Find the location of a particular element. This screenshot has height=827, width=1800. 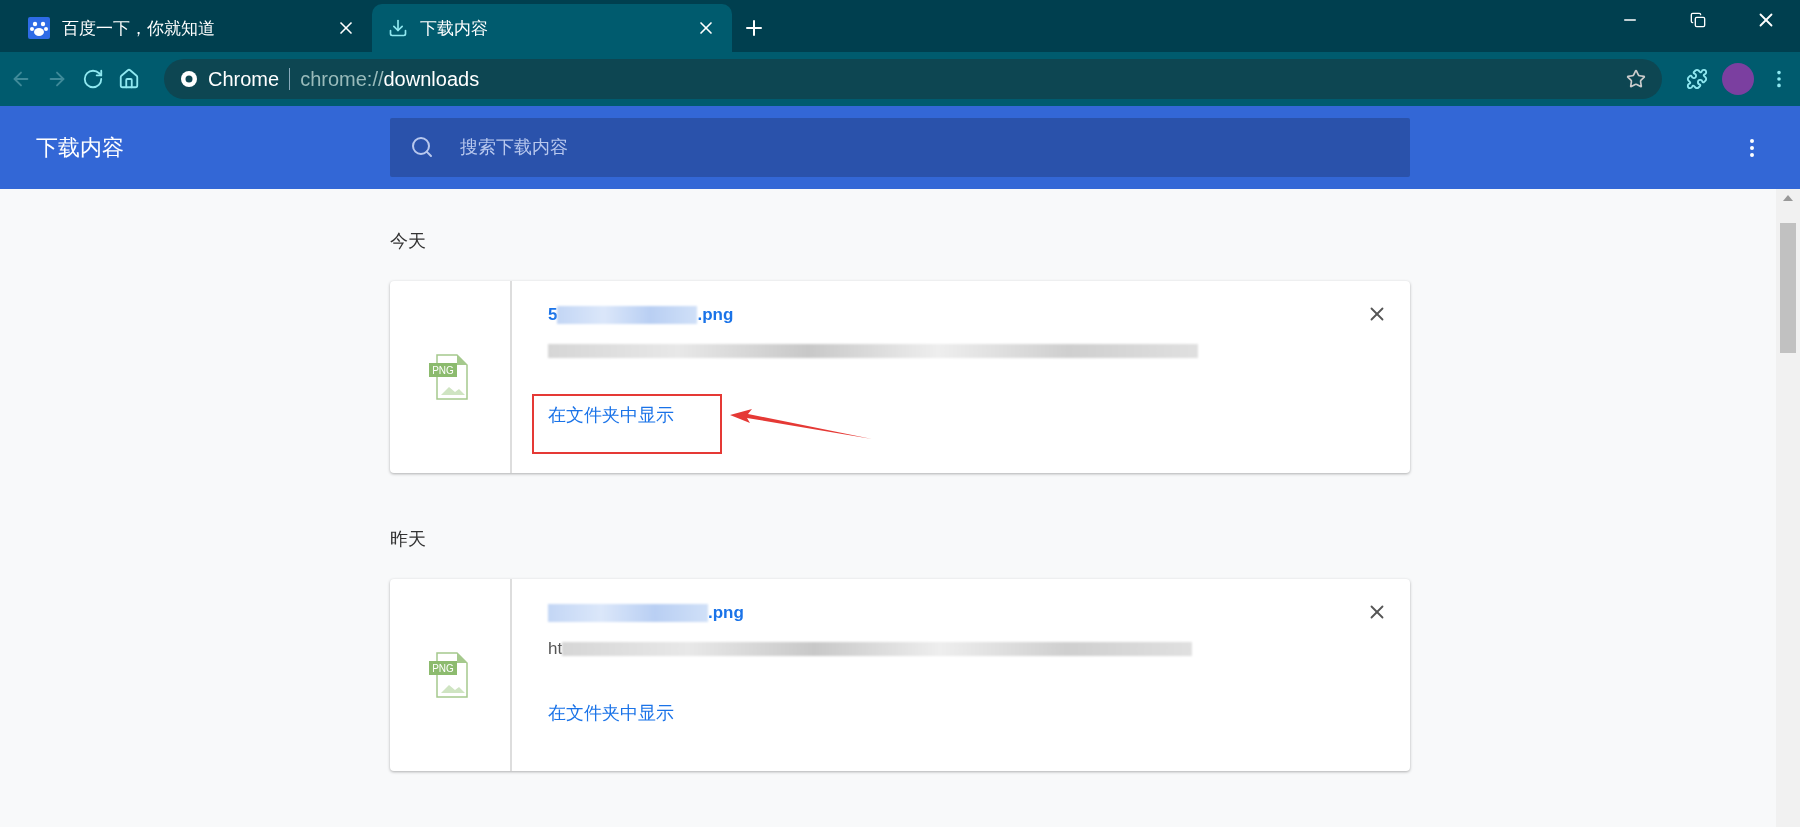

download-icon is located at coordinates (398, 28).